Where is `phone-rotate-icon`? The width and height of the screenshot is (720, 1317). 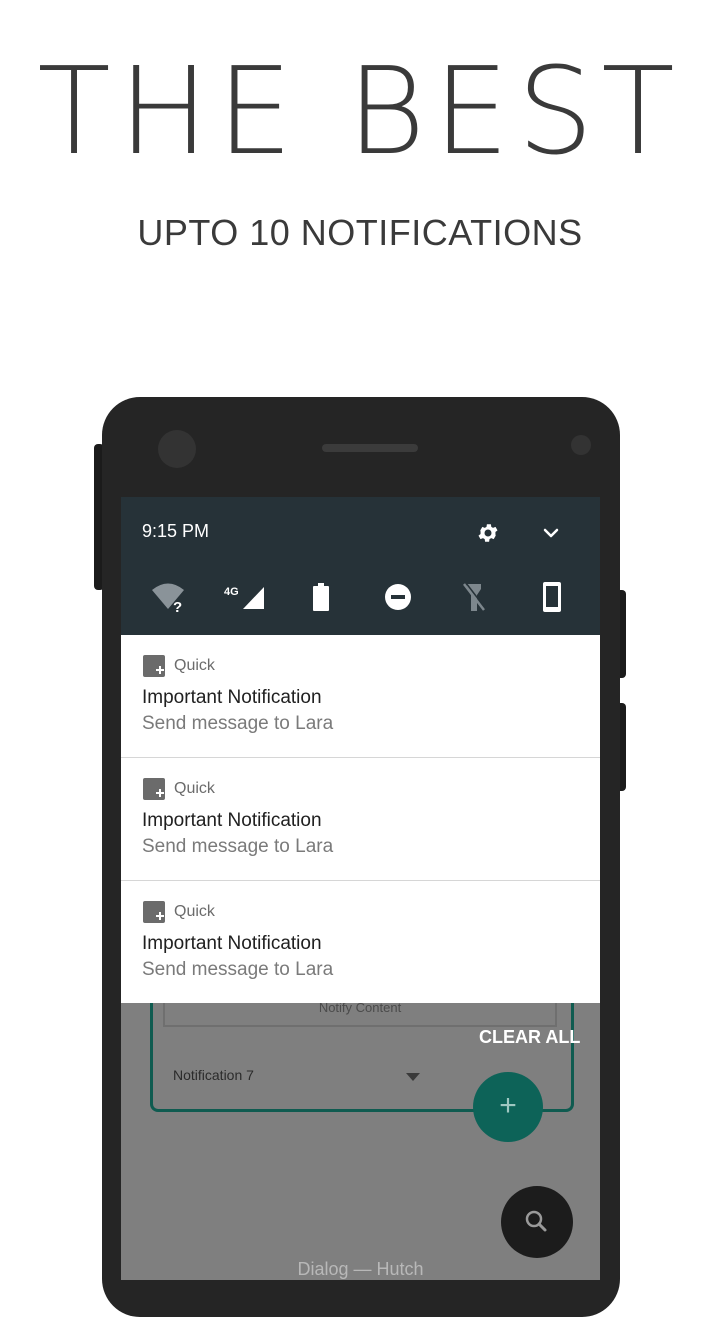 phone-rotate-icon is located at coordinates (552, 599).